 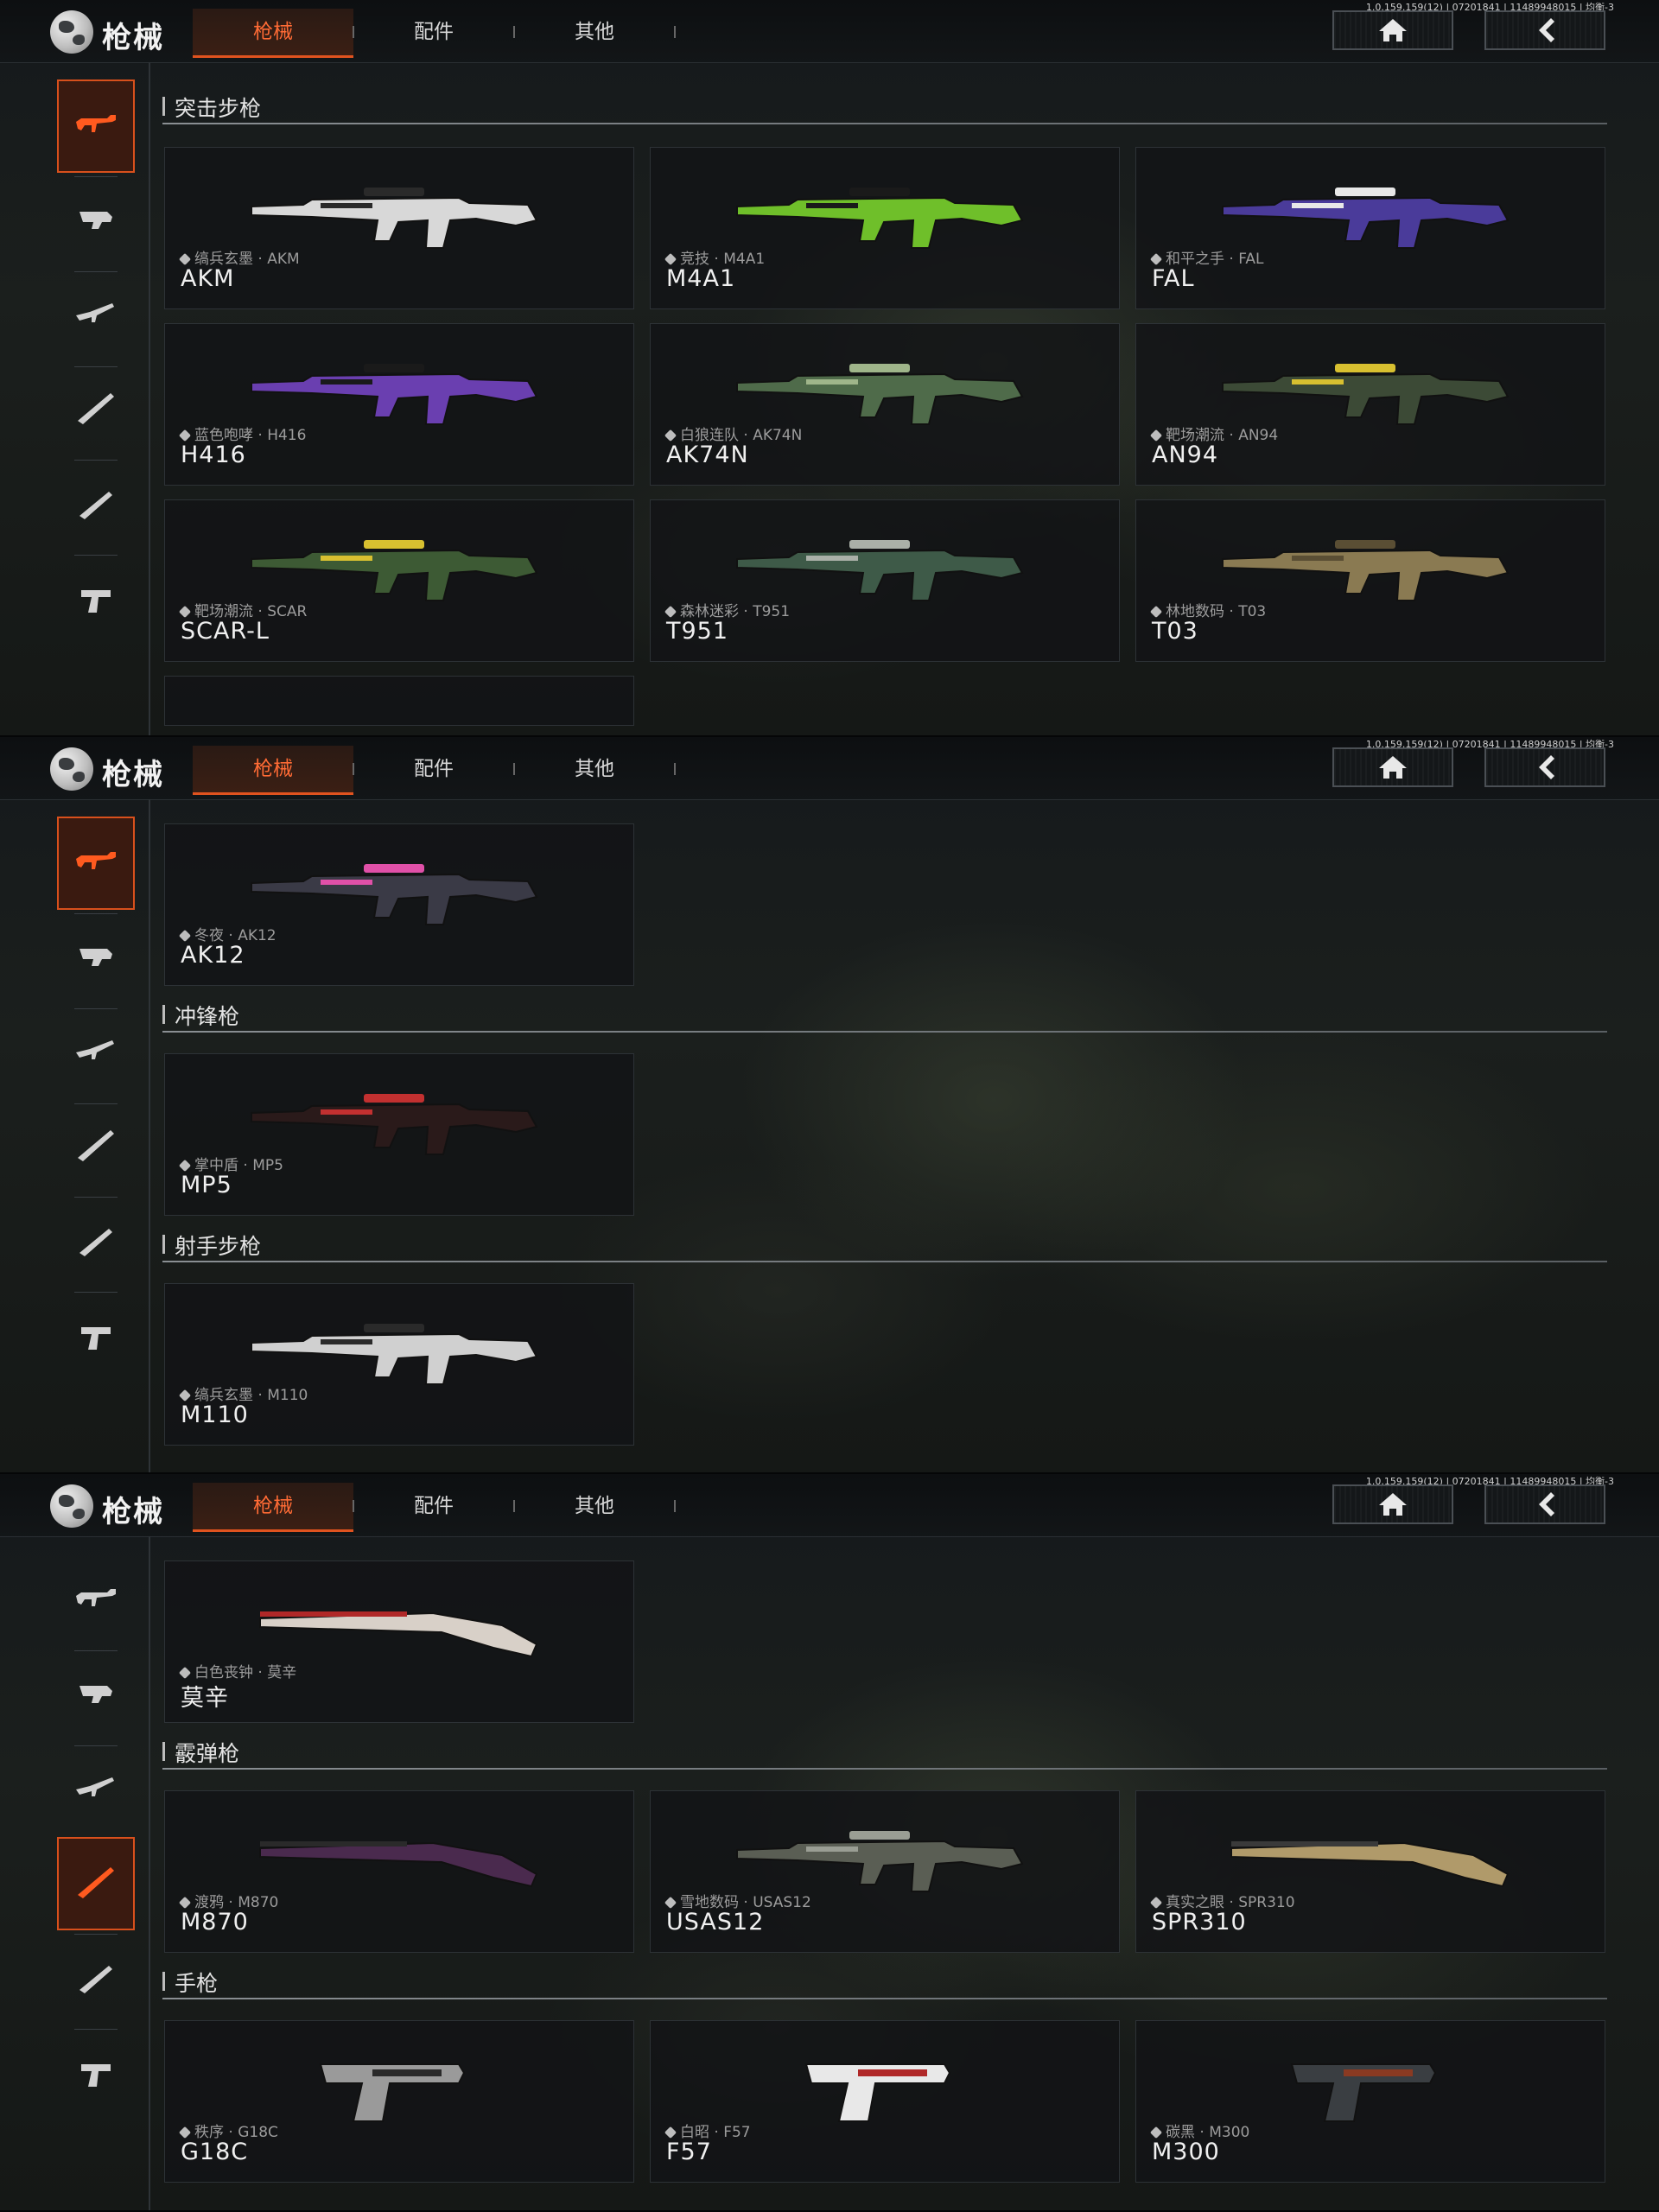 I want to click on weapon-name: AKM, so click(x=208, y=278).